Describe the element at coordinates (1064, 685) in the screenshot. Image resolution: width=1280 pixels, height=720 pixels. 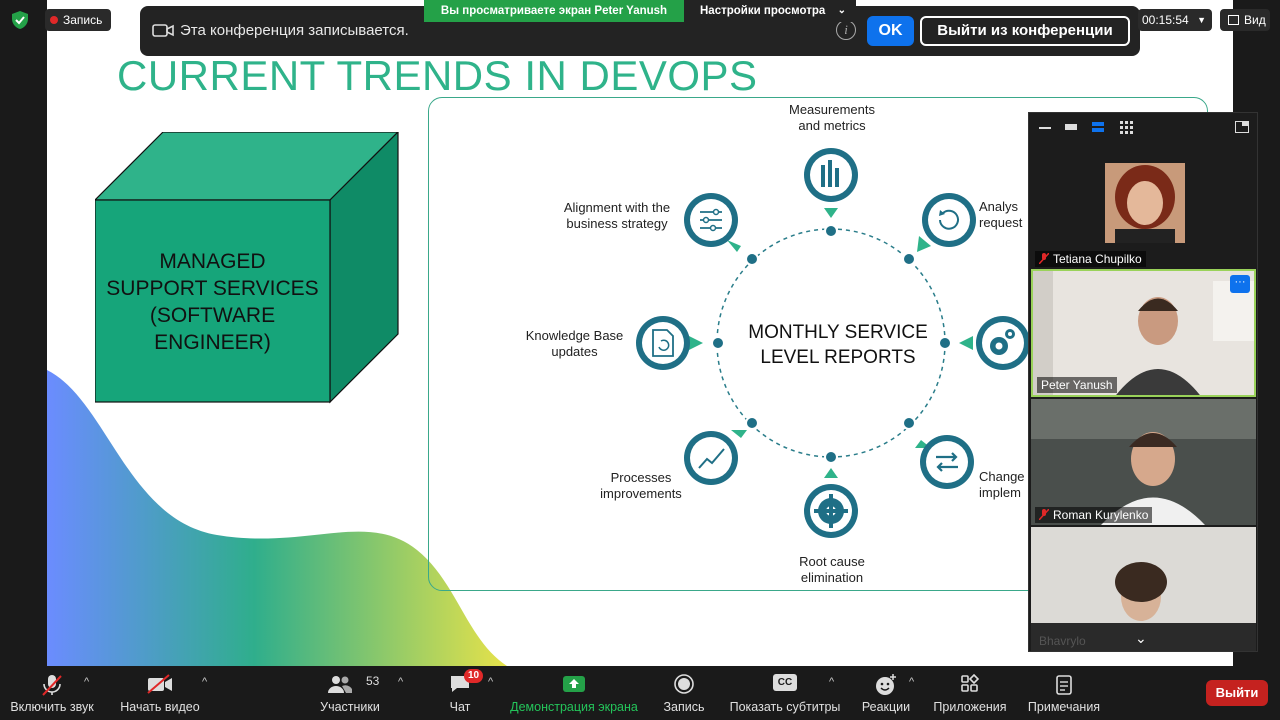
I see `notes-icon` at that location.